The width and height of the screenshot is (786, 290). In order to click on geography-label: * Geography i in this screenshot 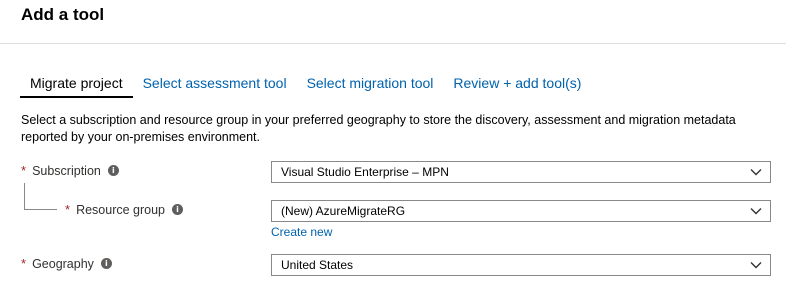, I will do `click(66, 263)`.